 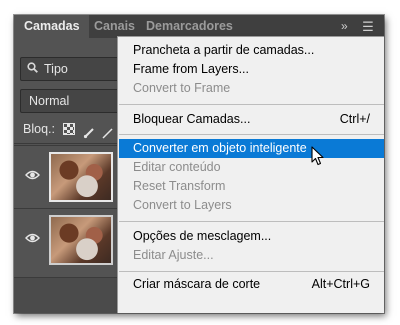 I want to click on menu-item-label: Reset Transform, so click(x=179, y=186).